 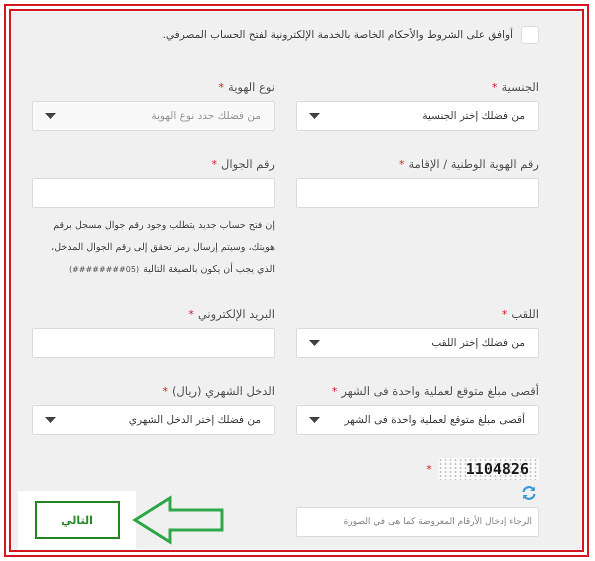 I want to click on field-label: رقم الهوية الوطنية / الإقامة, so click(x=473, y=164).